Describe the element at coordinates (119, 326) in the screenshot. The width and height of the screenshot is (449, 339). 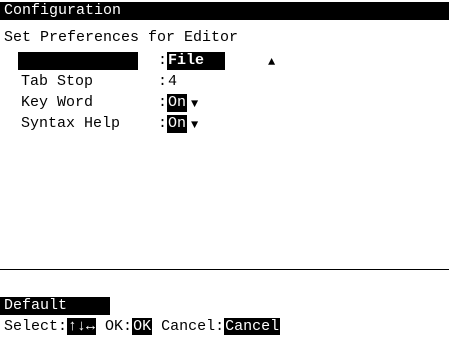
I see `ok-label: OK:` at that location.